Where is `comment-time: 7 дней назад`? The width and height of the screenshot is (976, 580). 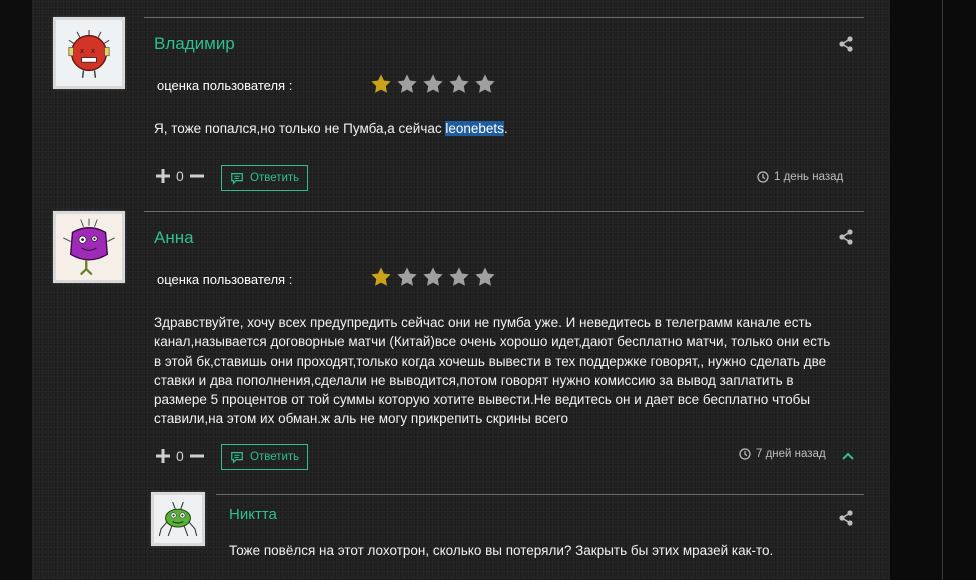
comment-time: 7 дней назад is located at coordinates (782, 454).